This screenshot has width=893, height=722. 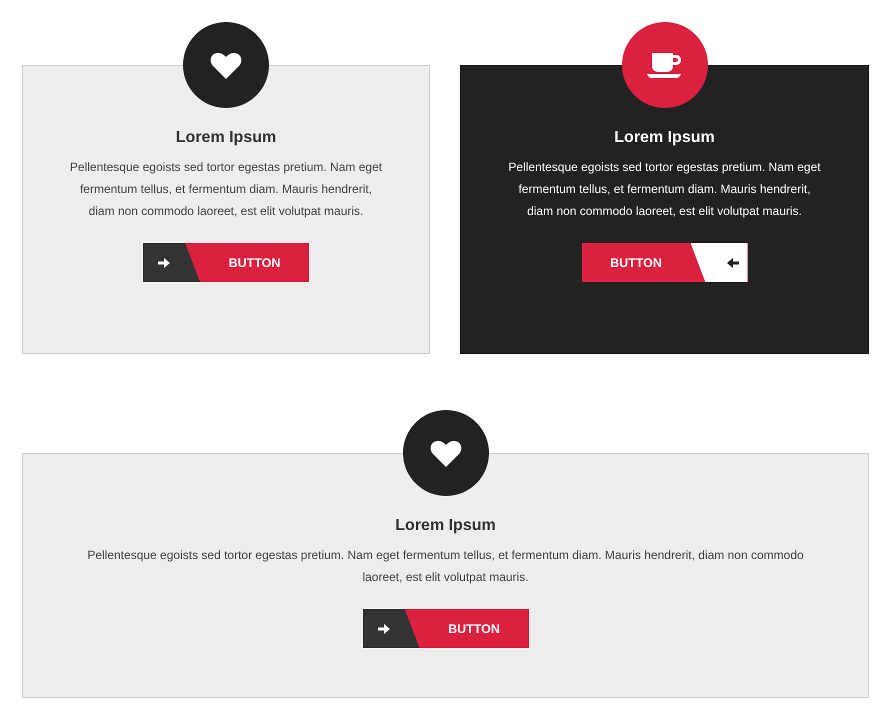 What do you see at coordinates (664, 65) in the screenshot?
I see `cup-icon` at bounding box center [664, 65].